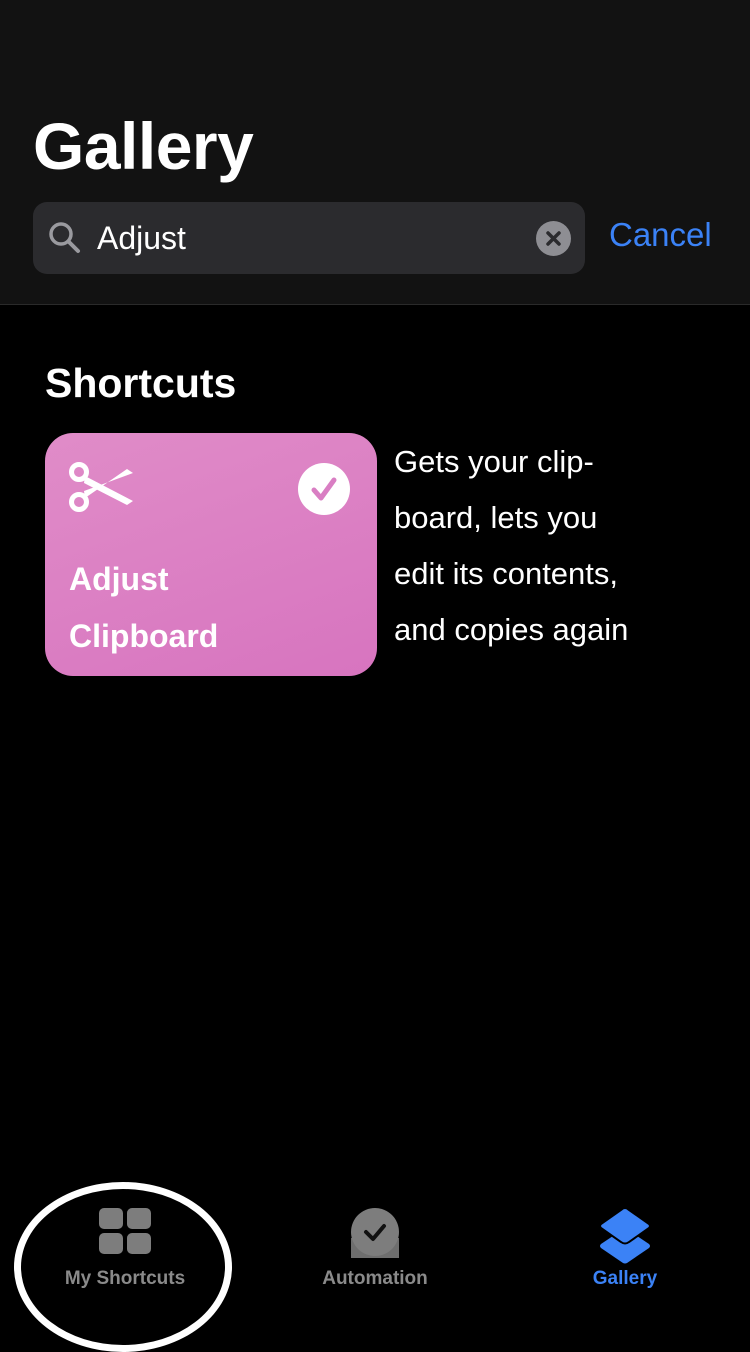 This screenshot has width=750, height=1352. I want to click on tab-automation: Automation, so click(375, 1242).